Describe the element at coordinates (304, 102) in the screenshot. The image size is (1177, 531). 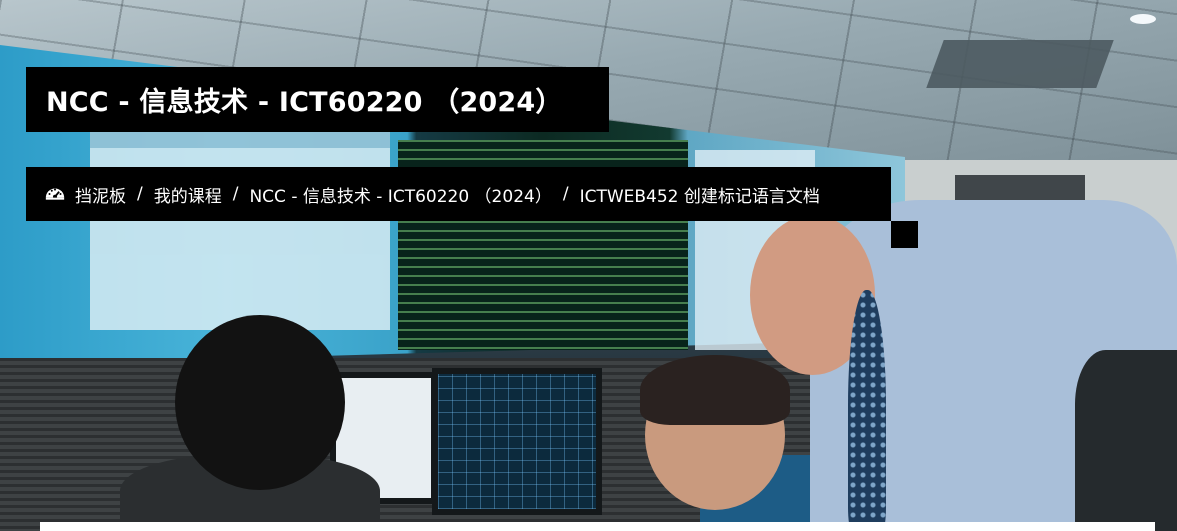
I see `page-title: NCC - 信息技术 - ICT60220 （2024）` at that location.